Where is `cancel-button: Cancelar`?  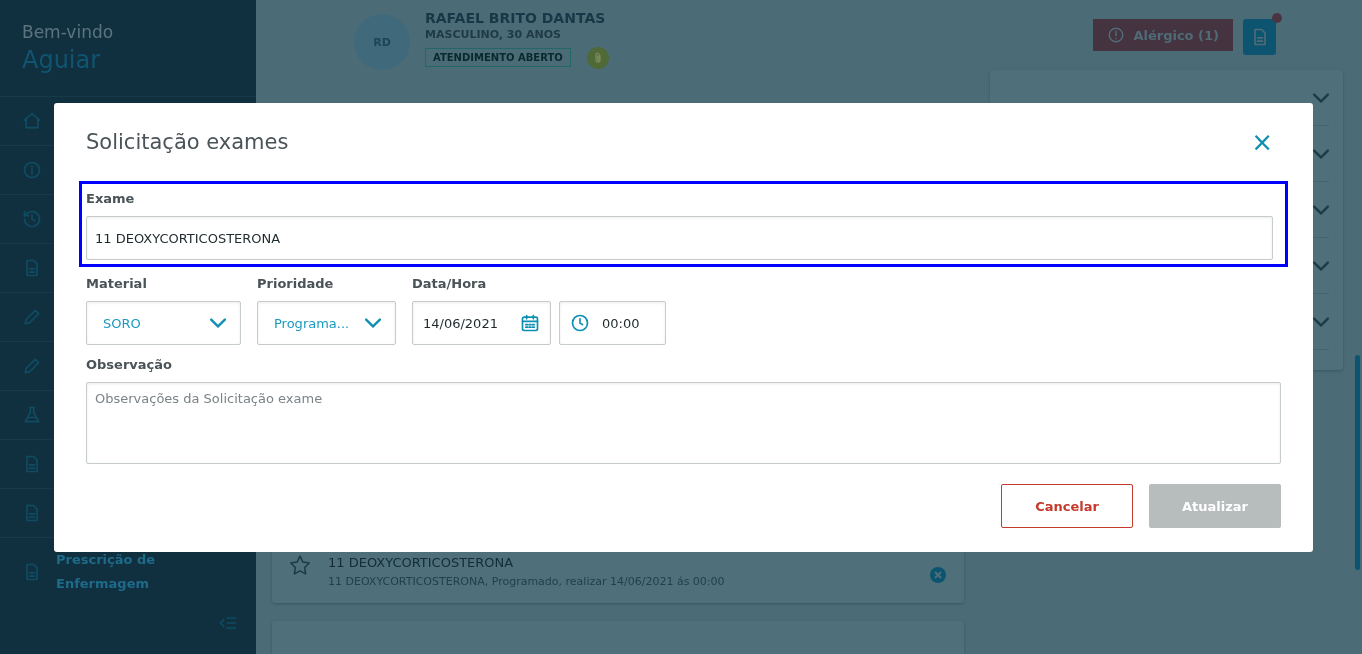 cancel-button: Cancelar is located at coordinates (1067, 506).